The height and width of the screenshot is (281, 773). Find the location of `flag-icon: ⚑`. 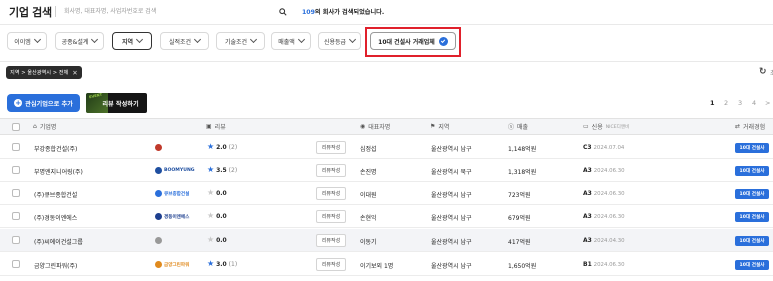

flag-icon: ⚑ is located at coordinates (433, 126).